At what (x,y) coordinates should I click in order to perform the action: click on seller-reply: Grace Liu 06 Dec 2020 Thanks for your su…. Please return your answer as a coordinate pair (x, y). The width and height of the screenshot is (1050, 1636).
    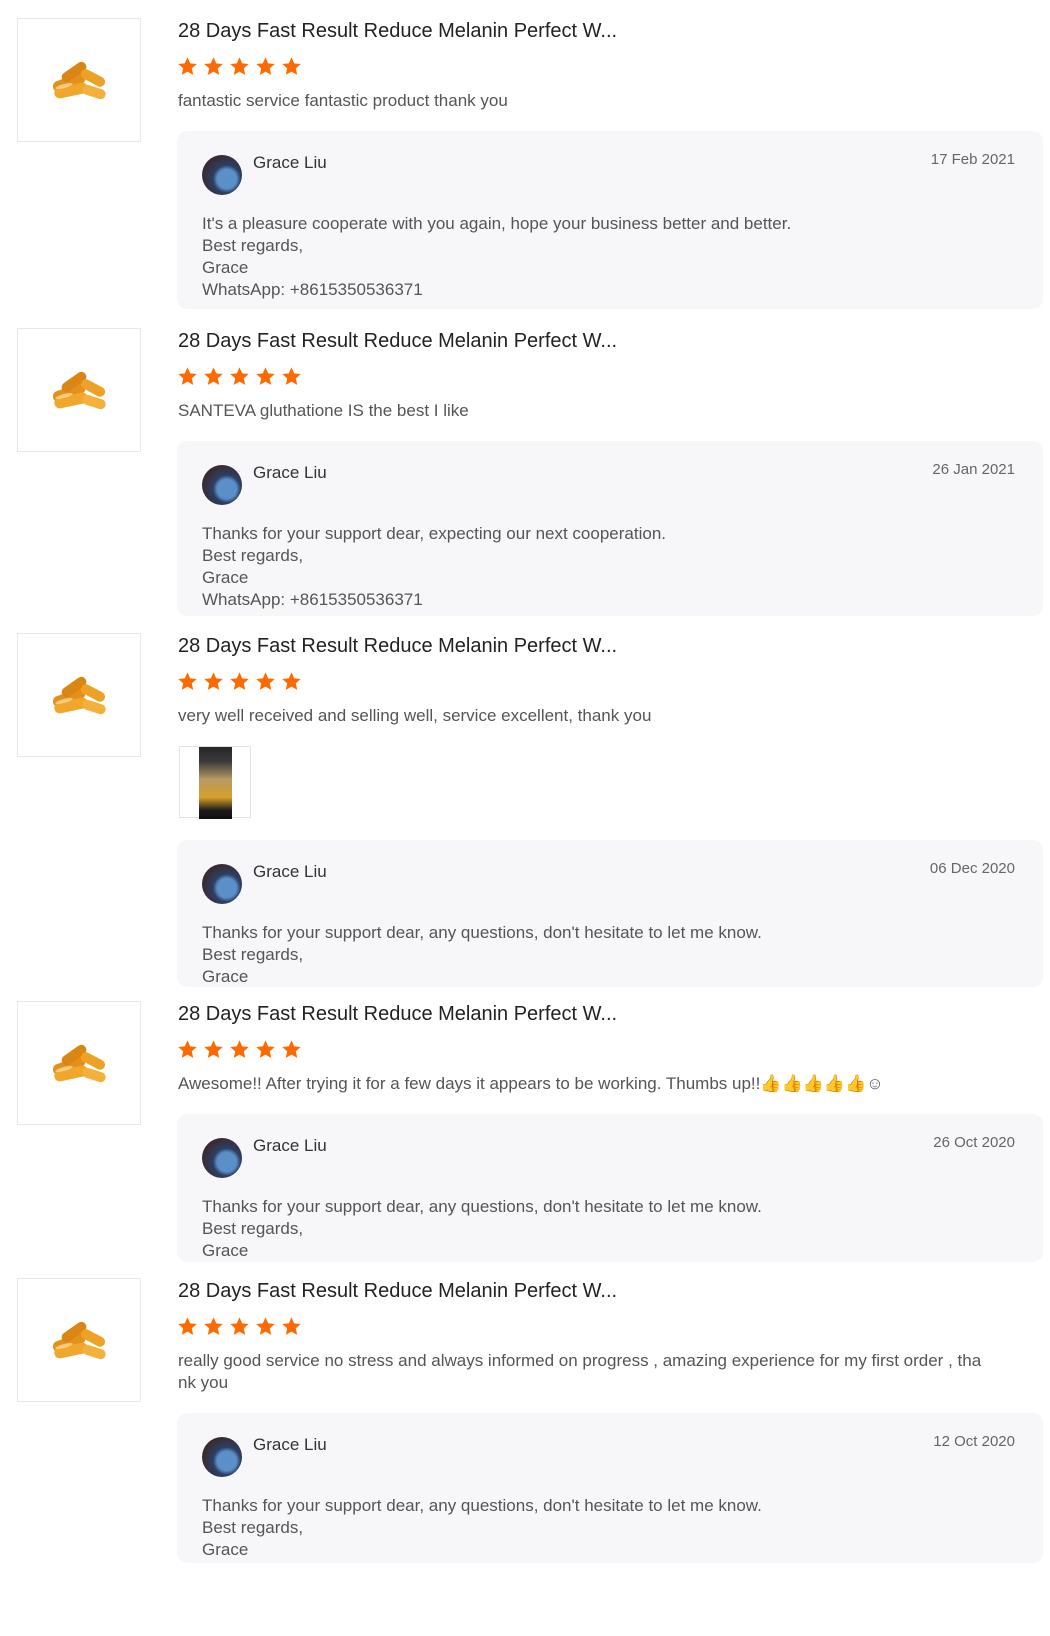
    Looking at the image, I should click on (610, 913).